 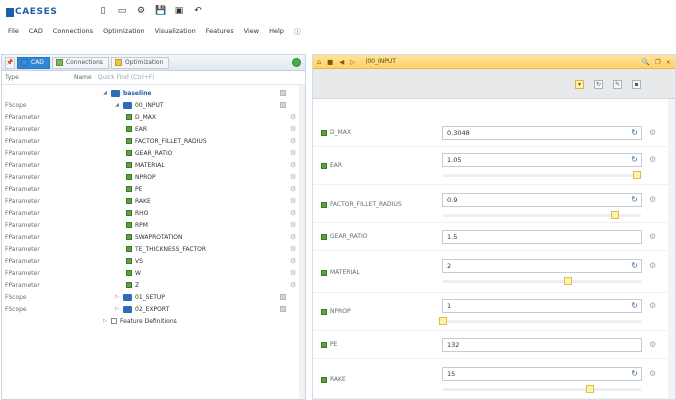 What do you see at coordinates (141, 11) in the screenshot?
I see `settings-icon: ⚙` at bounding box center [141, 11].